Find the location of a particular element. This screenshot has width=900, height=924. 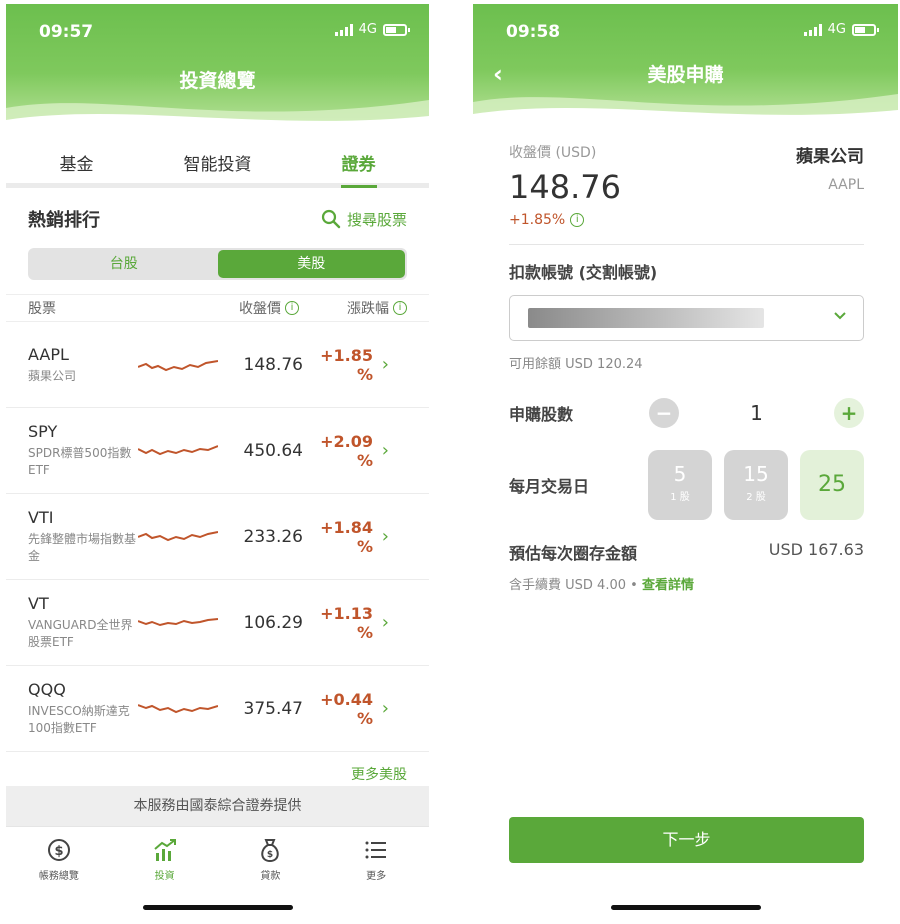

menu-list-icon is located at coordinates (376, 850).